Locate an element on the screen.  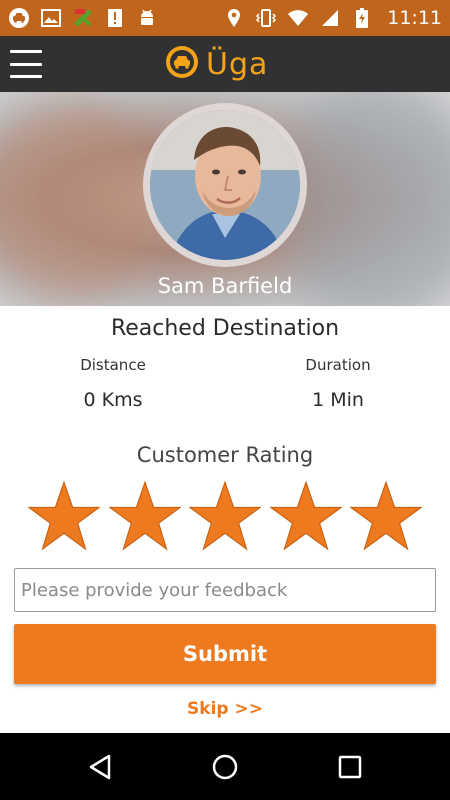
app-bar: Üga is located at coordinates (225, 64).